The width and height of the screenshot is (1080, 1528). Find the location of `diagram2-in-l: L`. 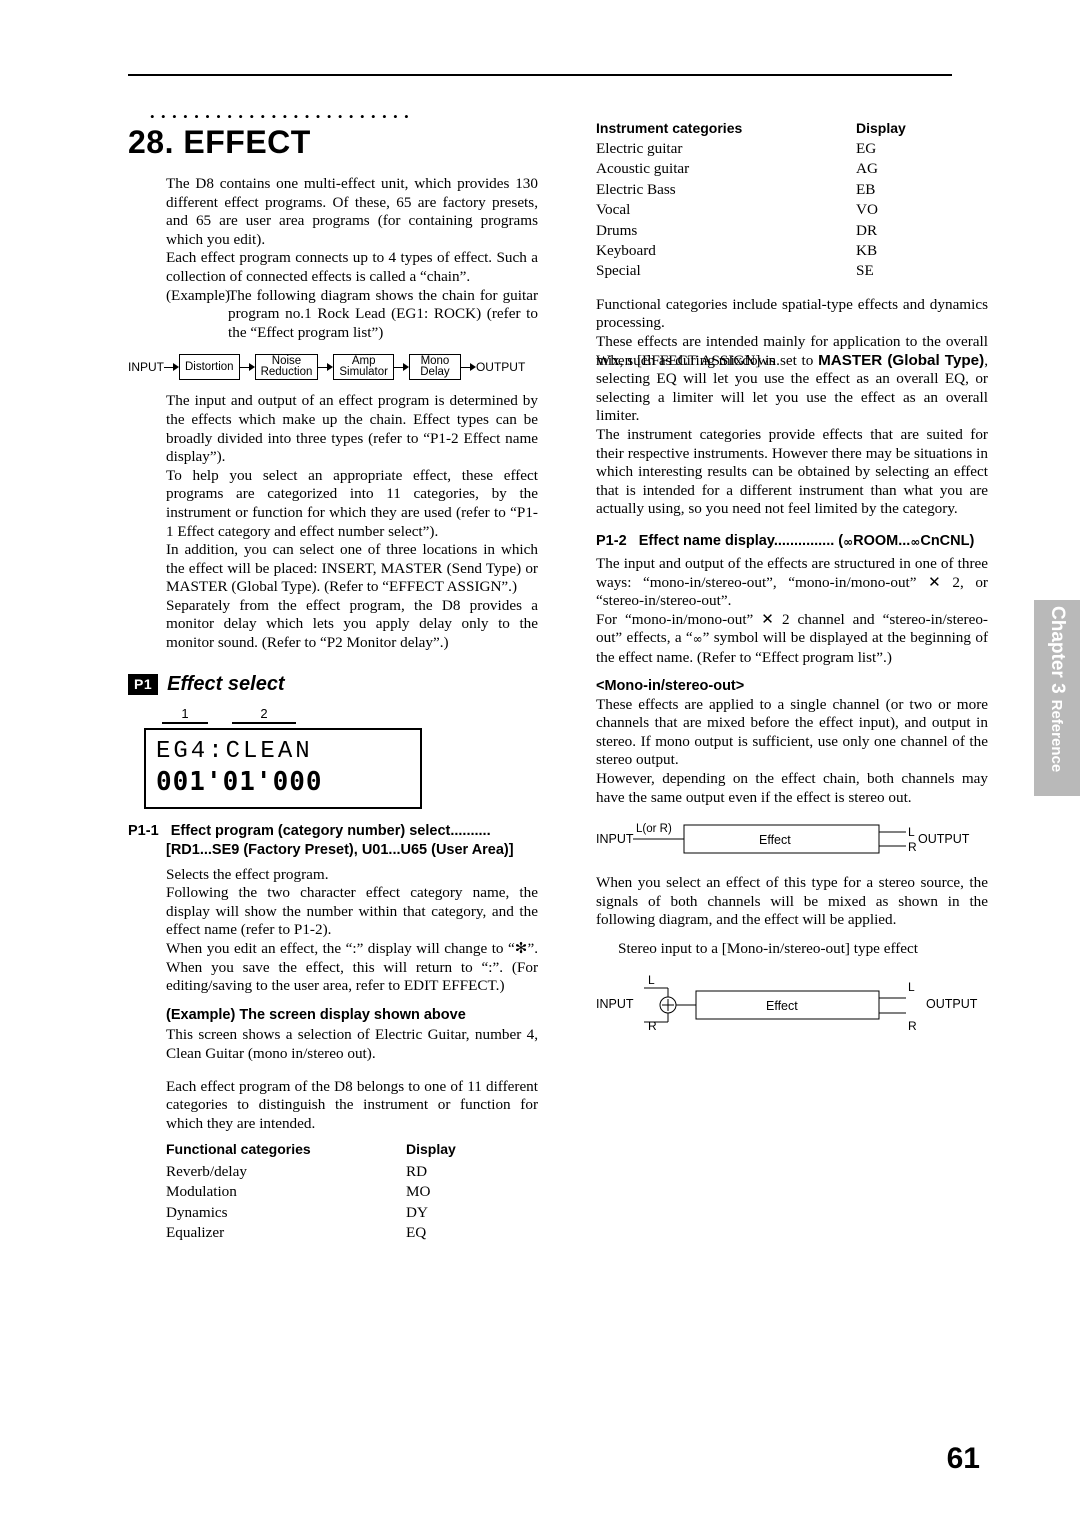

diagram2-in-l: L is located at coordinates (651, 980).